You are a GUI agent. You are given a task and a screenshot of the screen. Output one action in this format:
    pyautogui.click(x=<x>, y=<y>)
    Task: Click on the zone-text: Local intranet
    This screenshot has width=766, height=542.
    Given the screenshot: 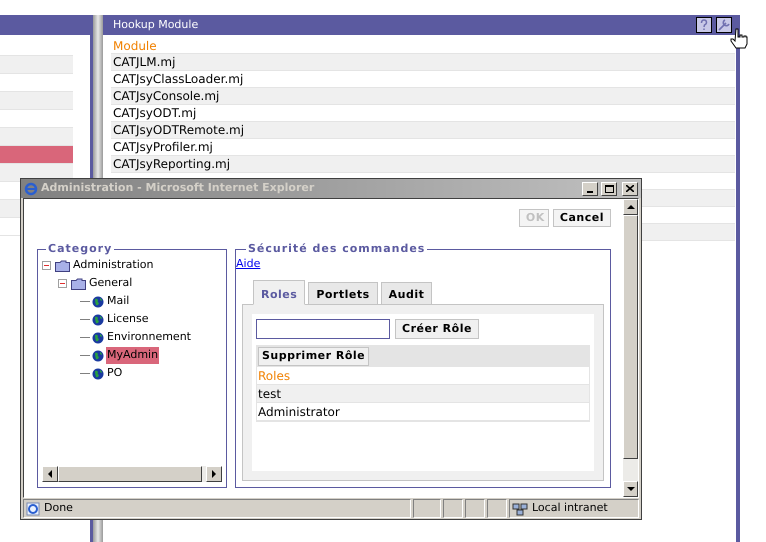 What is the action you would take?
    pyautogui.click(x=570, y=508)
    